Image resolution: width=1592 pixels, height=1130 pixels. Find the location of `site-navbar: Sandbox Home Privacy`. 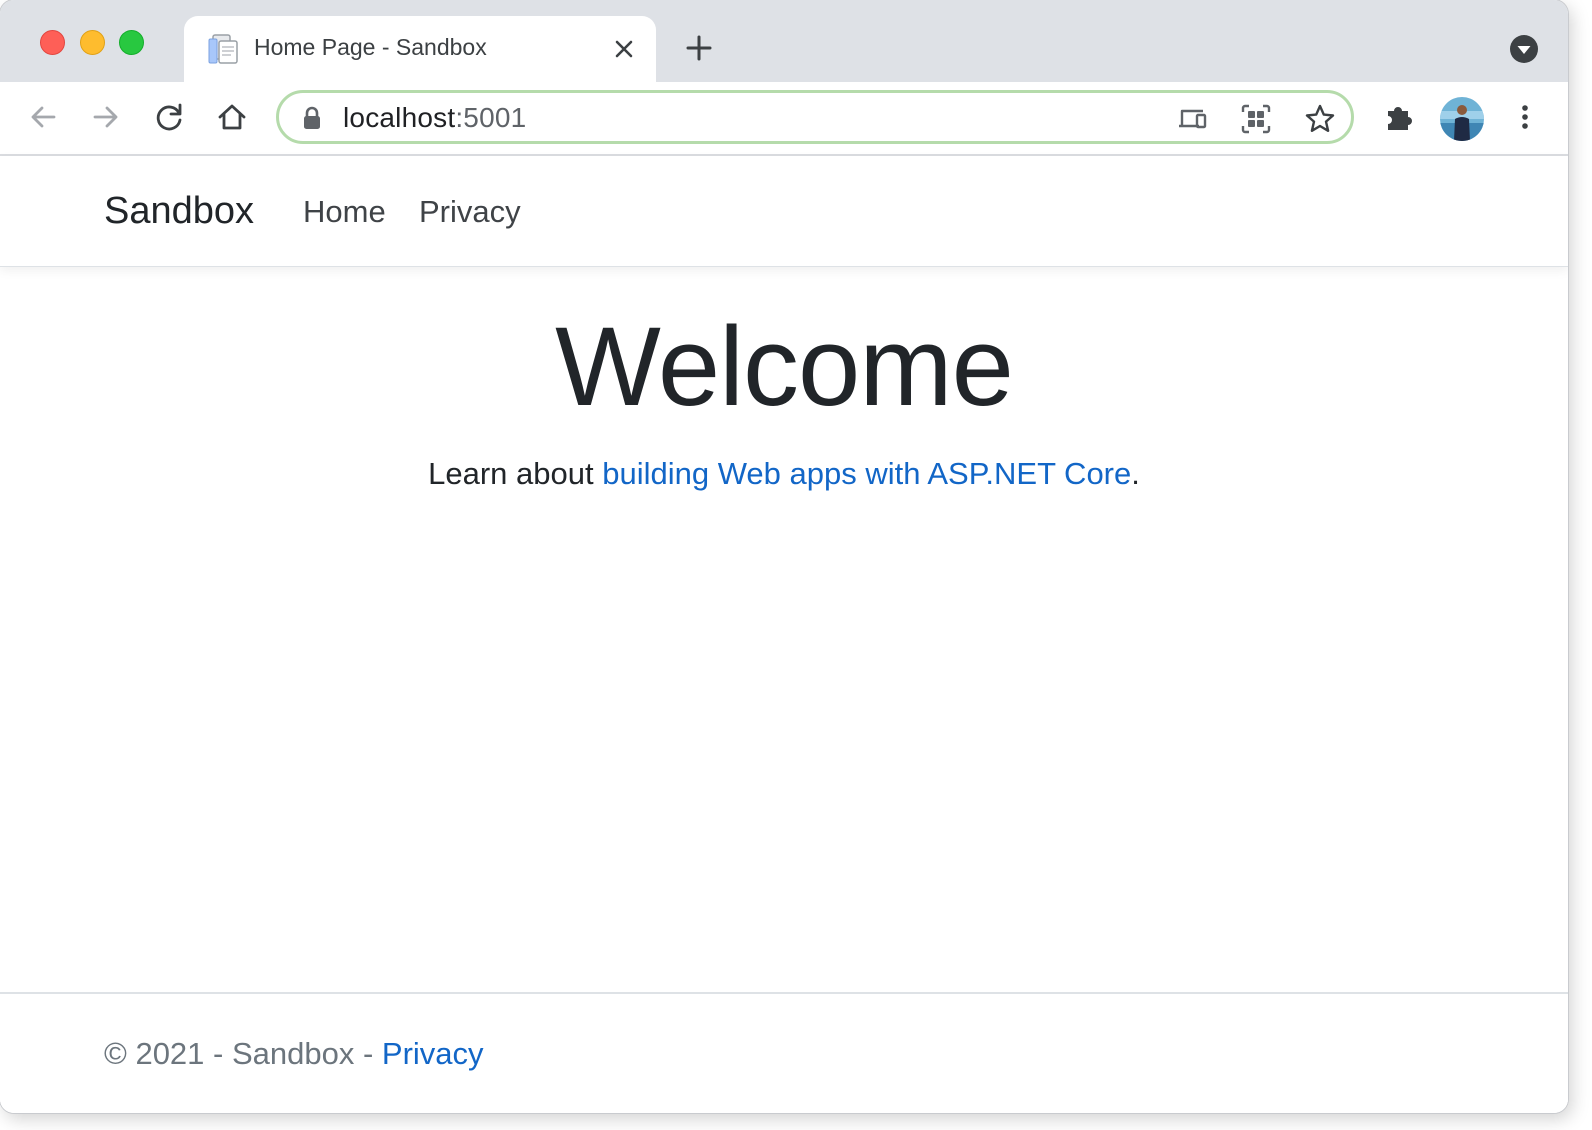

site-navbar: Sandbox Home Privacy is located at coordinates (784, 211).